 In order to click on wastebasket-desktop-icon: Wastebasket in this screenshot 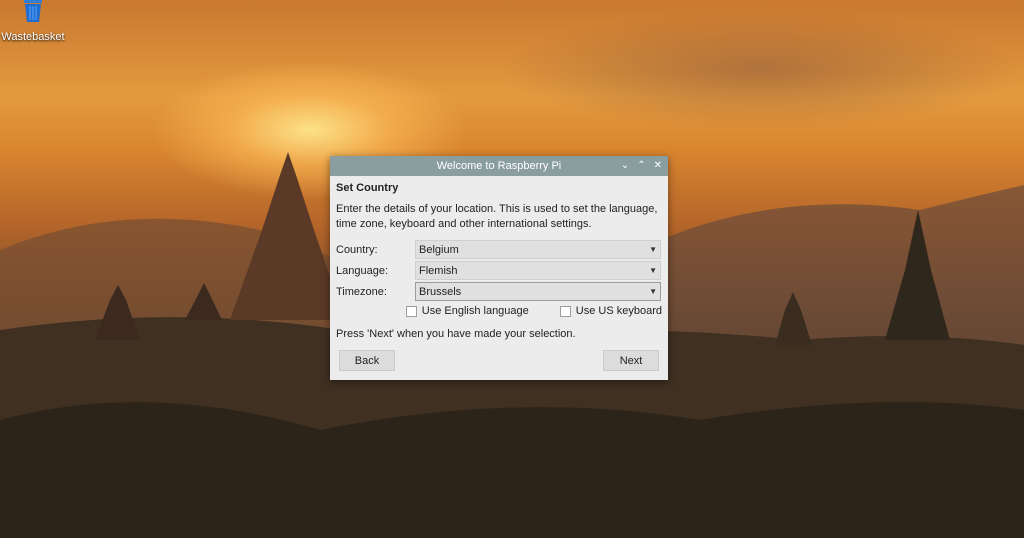, I will do `click(33, 21)`.